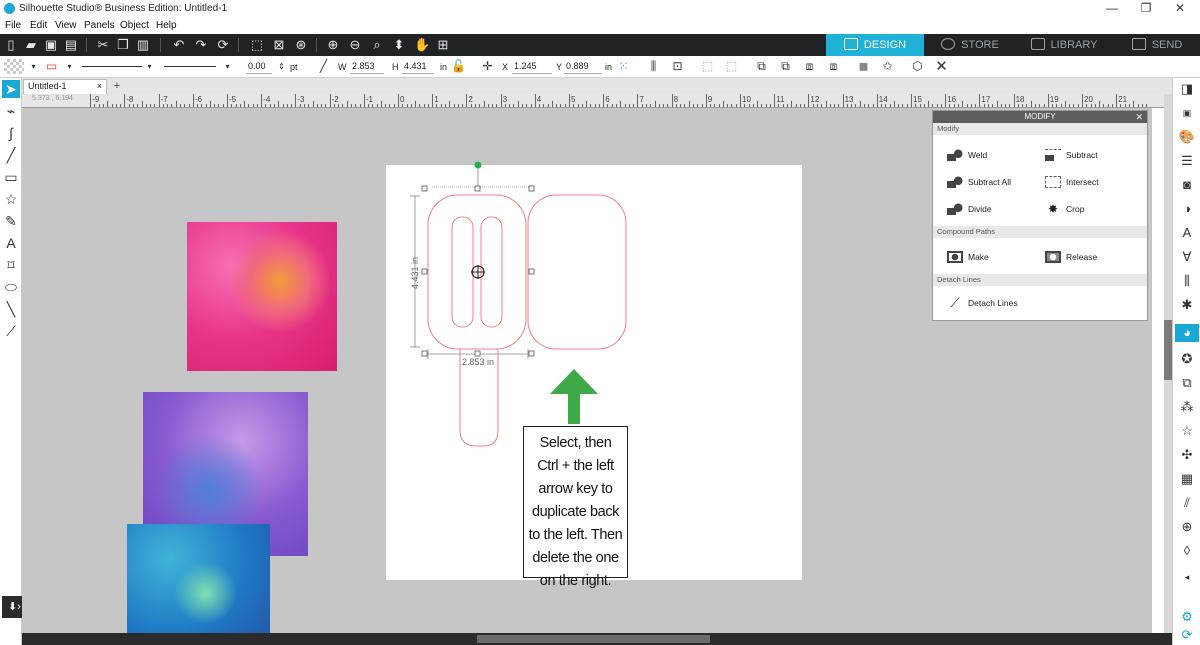 The height and width of the screenshot is (645, 1200). I want to click on send-to-back-icon: ⧉, so click(785, 66).